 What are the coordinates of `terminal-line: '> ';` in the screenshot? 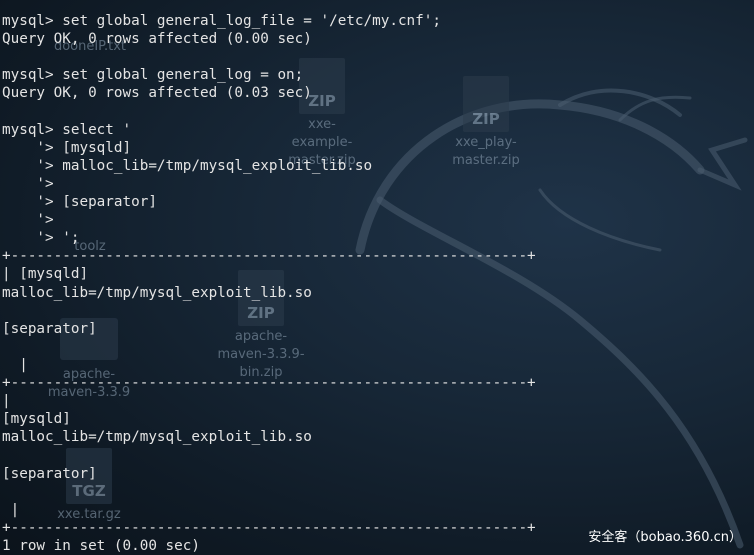 It's located at (41, 238).